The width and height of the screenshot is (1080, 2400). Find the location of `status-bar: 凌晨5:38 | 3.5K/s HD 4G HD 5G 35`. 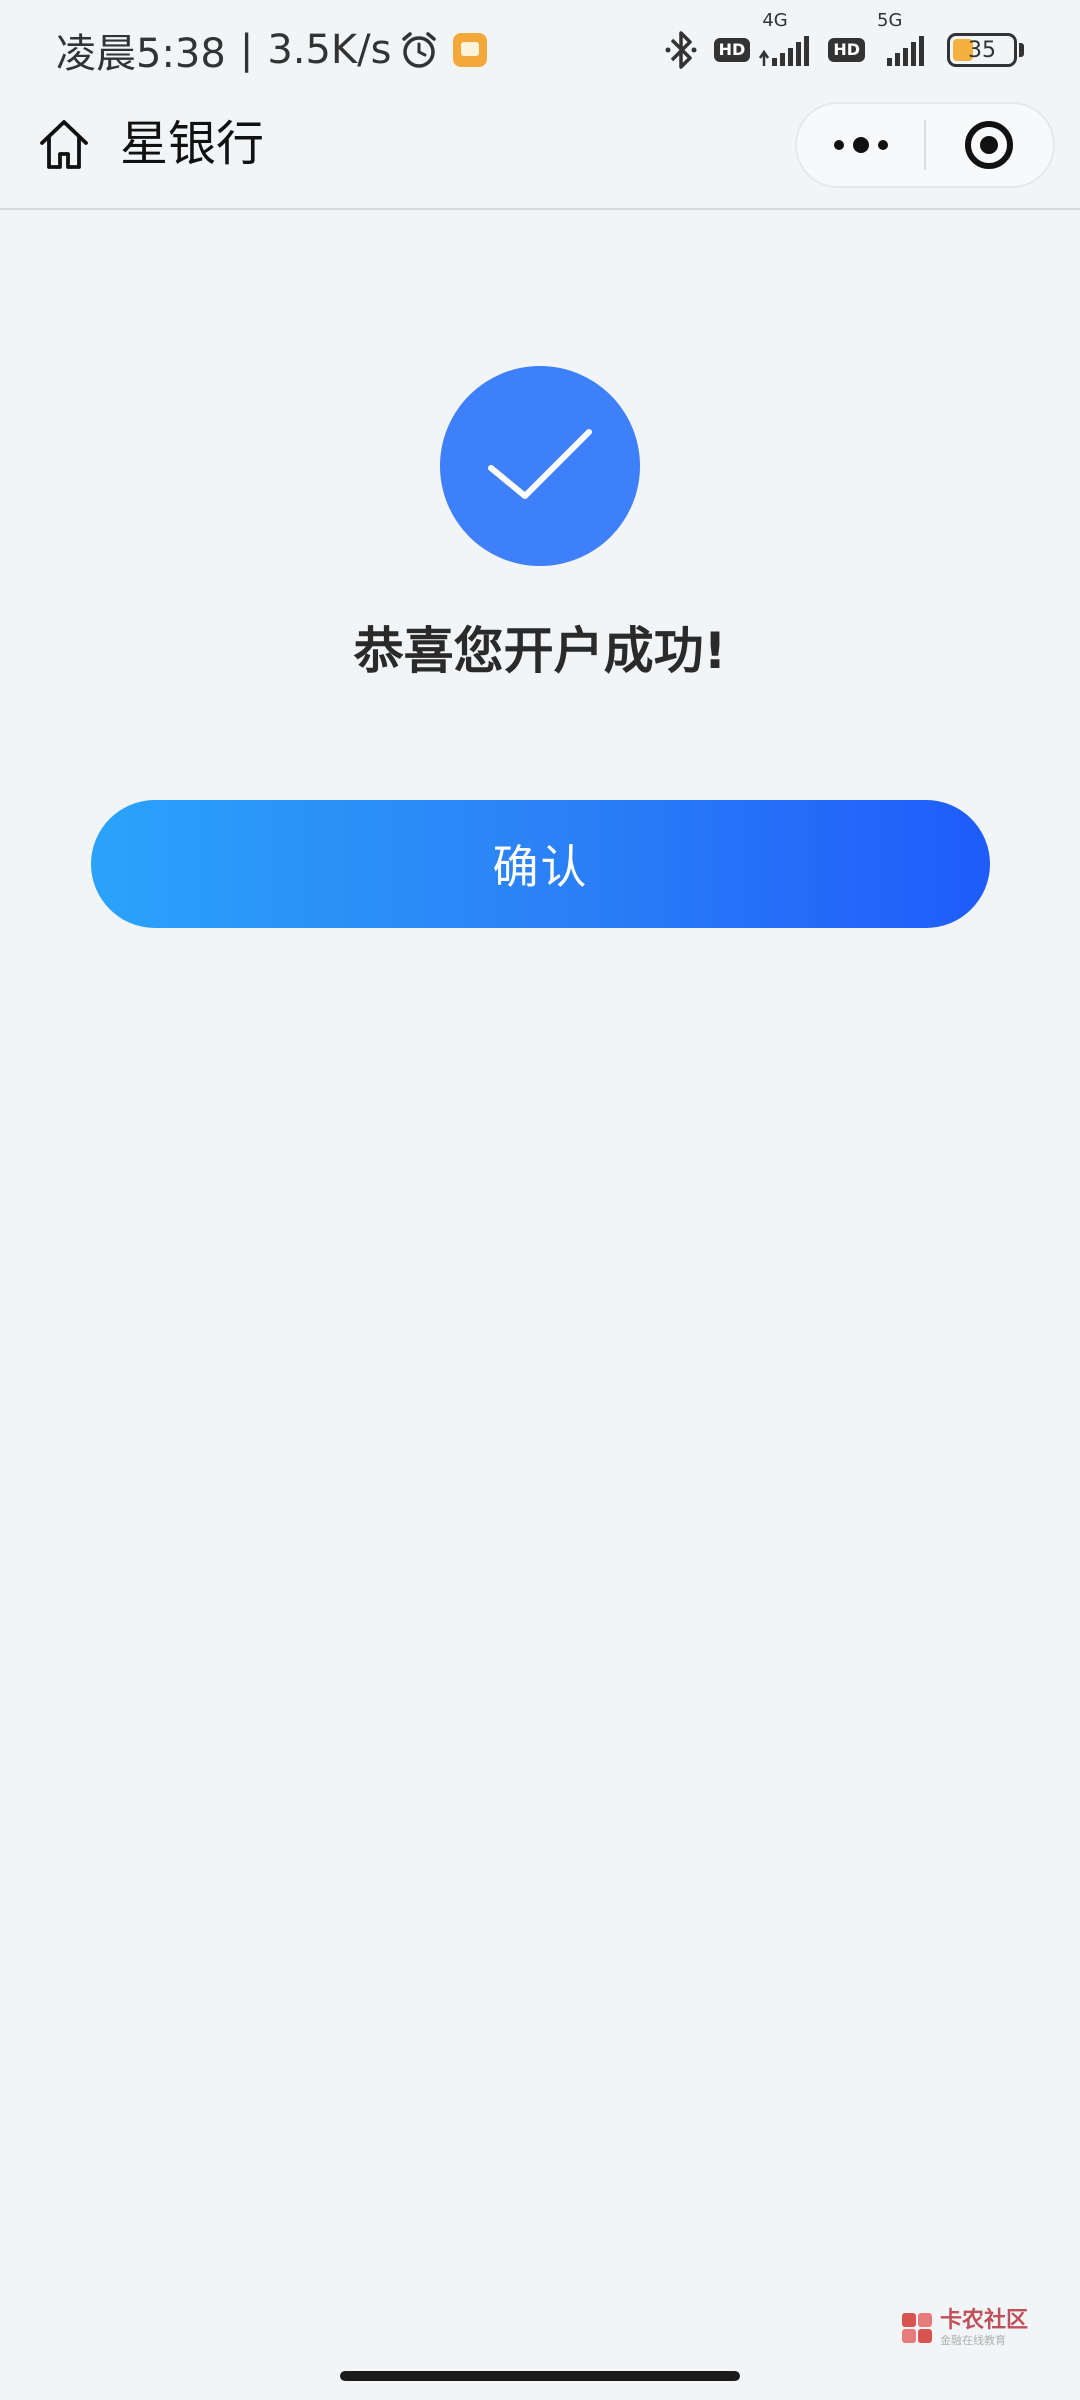

status-bar: 凌晨5:38 | 3.5K/s HD 4G HD 5G 35 is located at coordinates (540, 50).